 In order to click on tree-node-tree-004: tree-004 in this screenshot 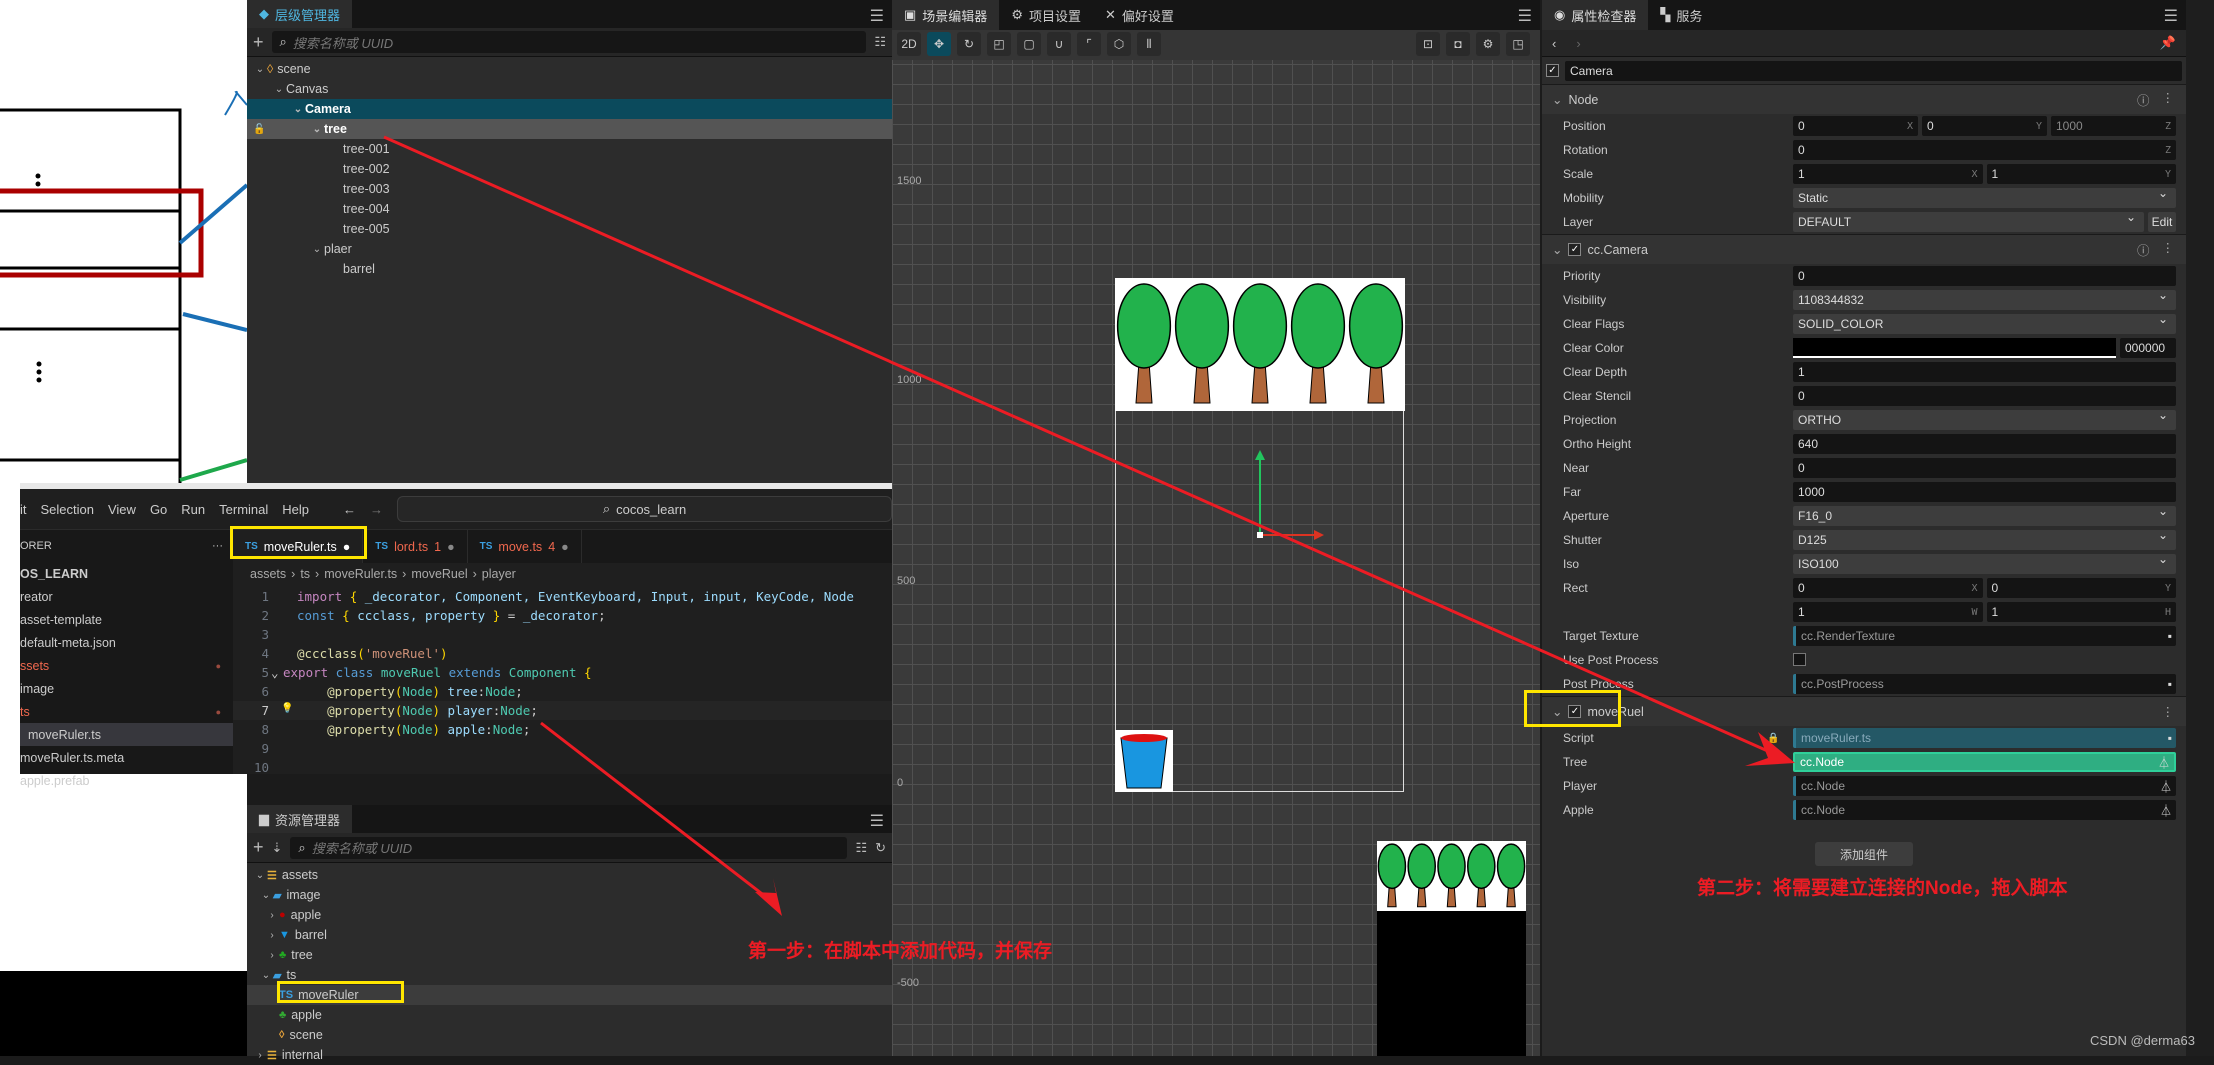, I will do `click(569, 209)`.